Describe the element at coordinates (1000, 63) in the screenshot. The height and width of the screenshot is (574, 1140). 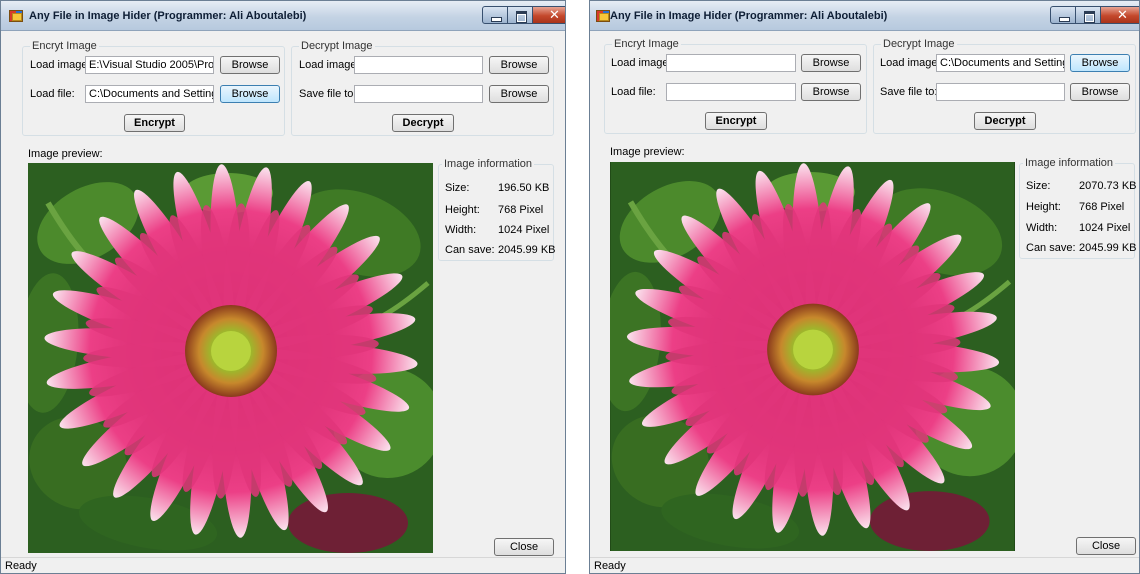
I see `decrypt-load-image-input: C:\Documents and Settings\Ac` at that location.